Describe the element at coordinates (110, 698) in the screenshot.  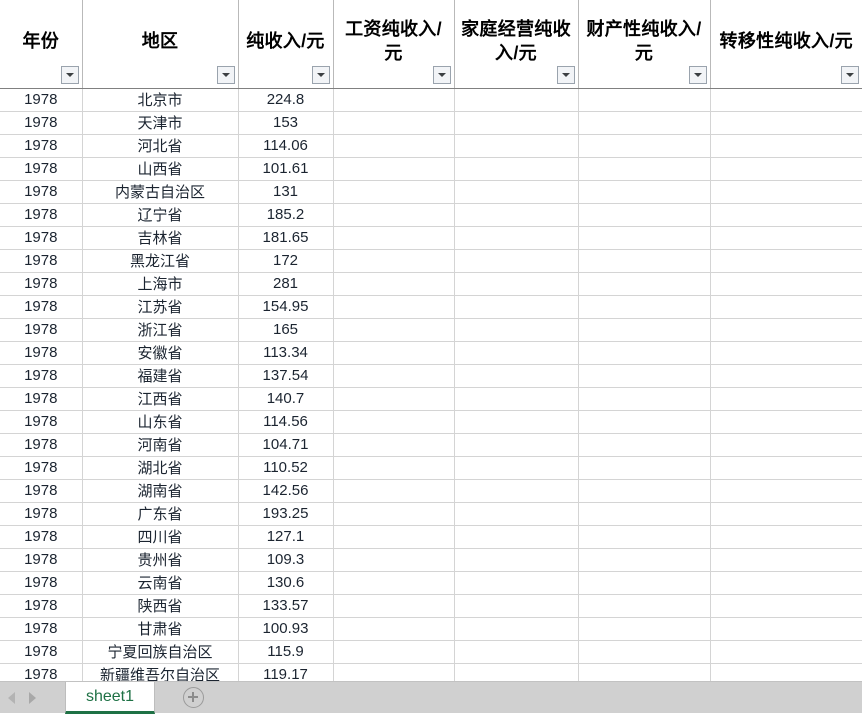
I see `sheet-tab-sheet1: sheet1` at that location.